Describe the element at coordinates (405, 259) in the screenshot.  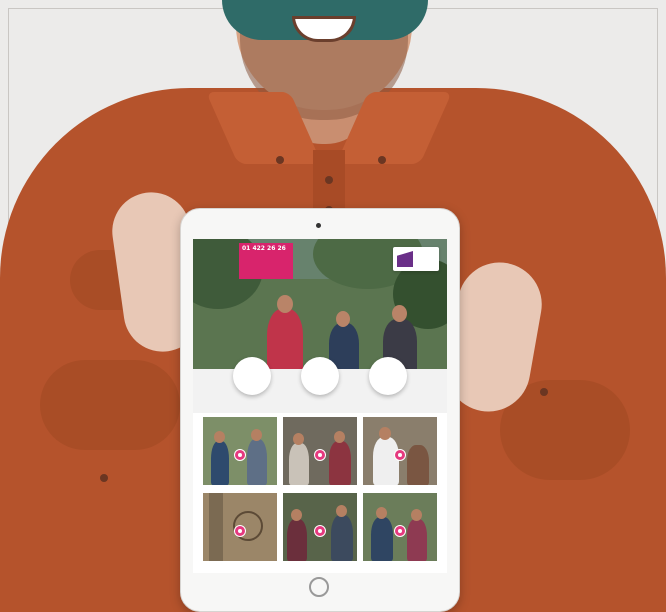
I see `logo-mark-icon` at that location.